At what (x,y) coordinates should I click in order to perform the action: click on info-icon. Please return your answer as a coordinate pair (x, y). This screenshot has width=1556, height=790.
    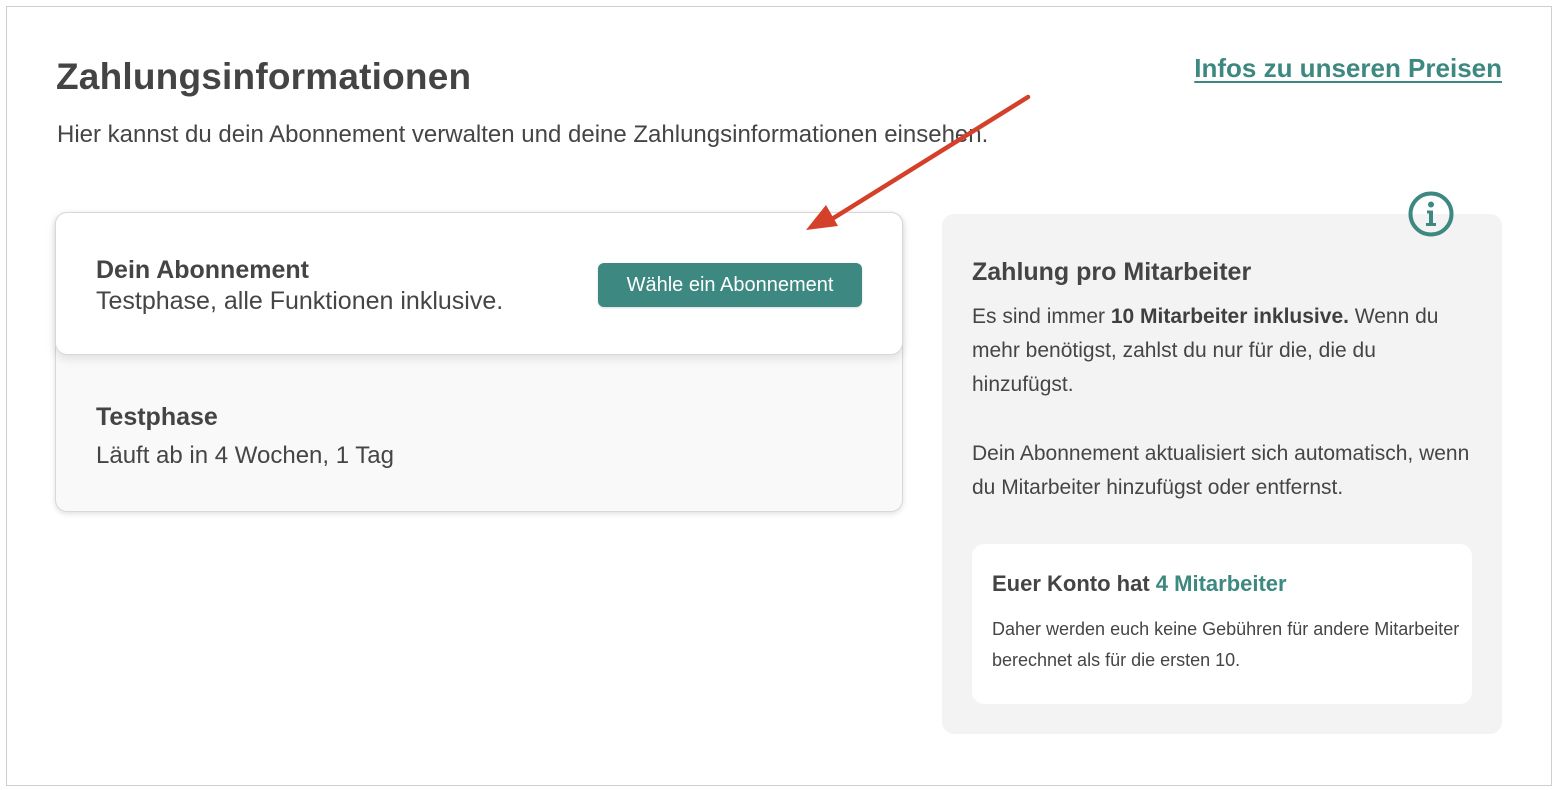
    Looking at the image, I should click on (1431, 214).